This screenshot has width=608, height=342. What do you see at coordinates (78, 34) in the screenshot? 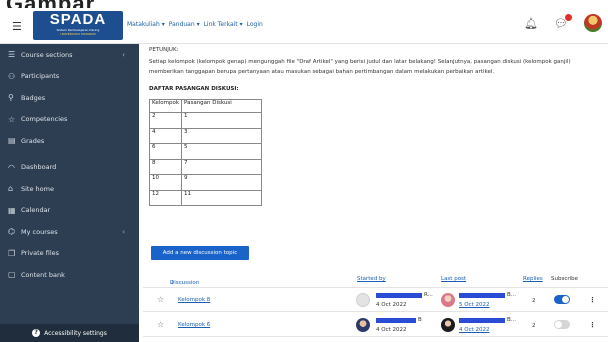
I see `logo-university: UNIVERSITAS MATARAM` at bounding box center [78, 34].